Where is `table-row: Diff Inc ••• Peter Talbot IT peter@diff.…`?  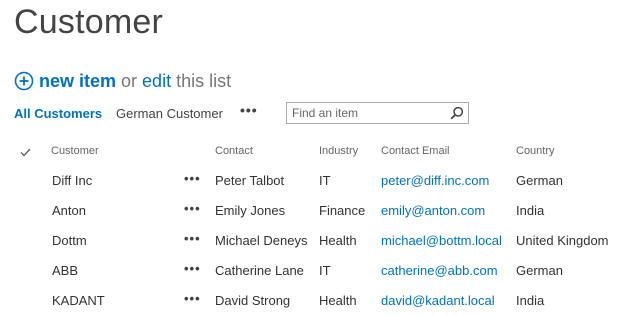
table-row: Diff Inc ••• Peter Talbot IT peter@diff.… is located at coordinates (310, 181).